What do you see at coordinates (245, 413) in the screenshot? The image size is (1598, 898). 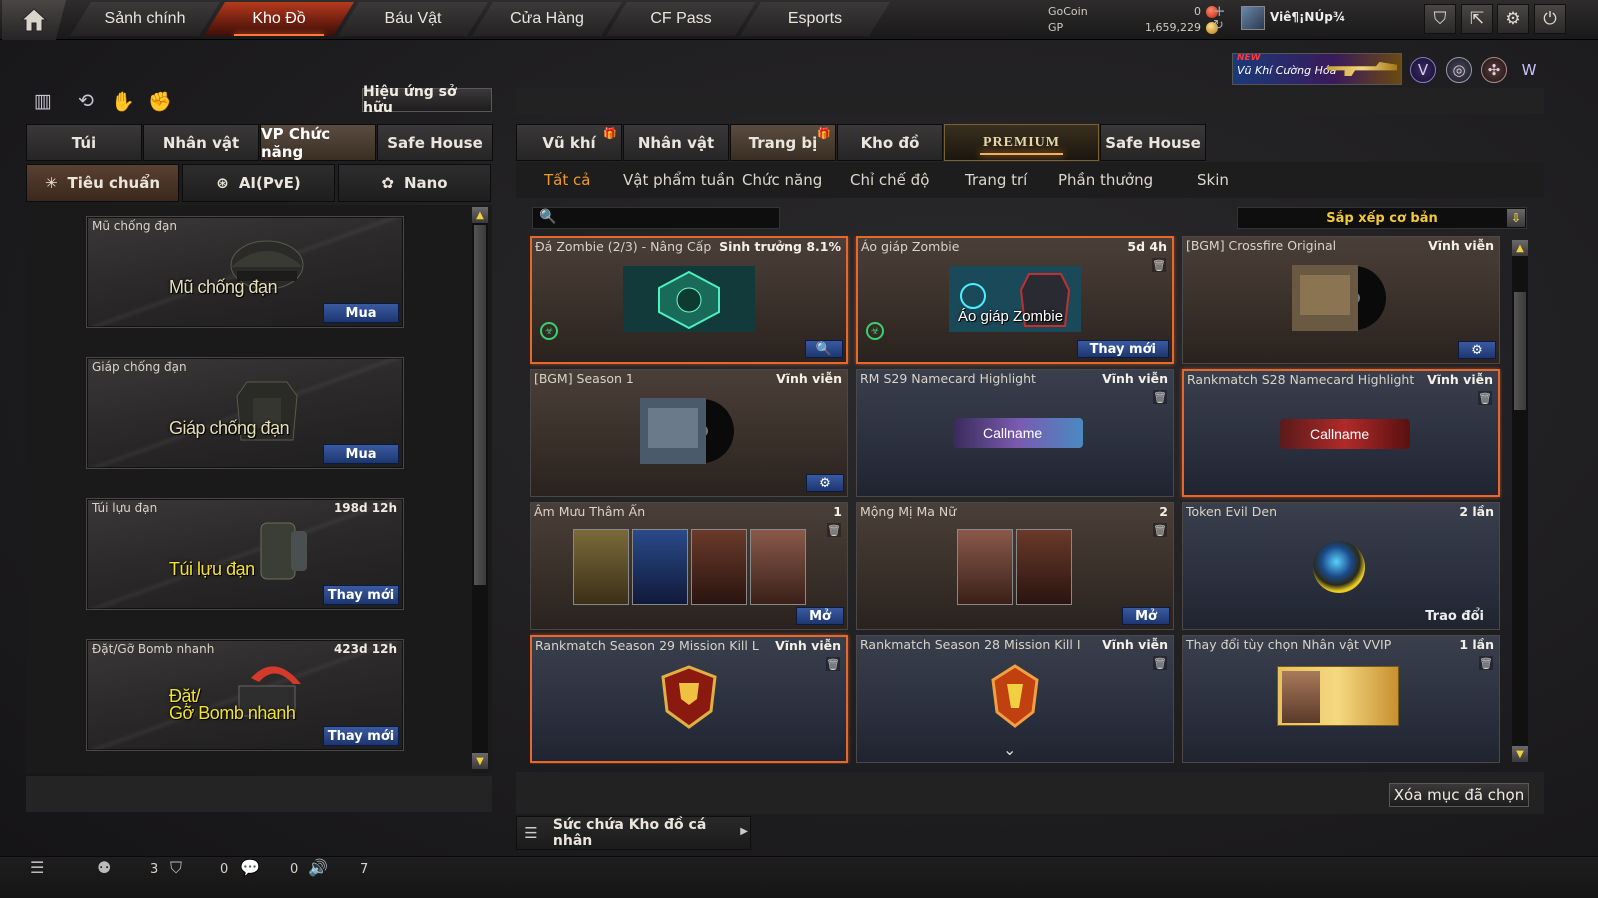 I see `list-item: Giáp chống đạn Giáp chống đạn Mua` at bounding box center [245, 413].